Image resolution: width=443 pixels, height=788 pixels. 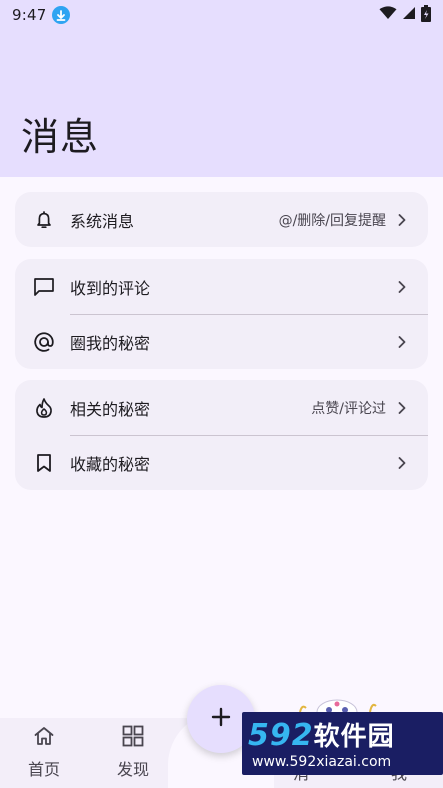 What do you see at coordinates (388, 15) in the screenshot?
I see `wifi-icon` at bounding box center [388, 15].